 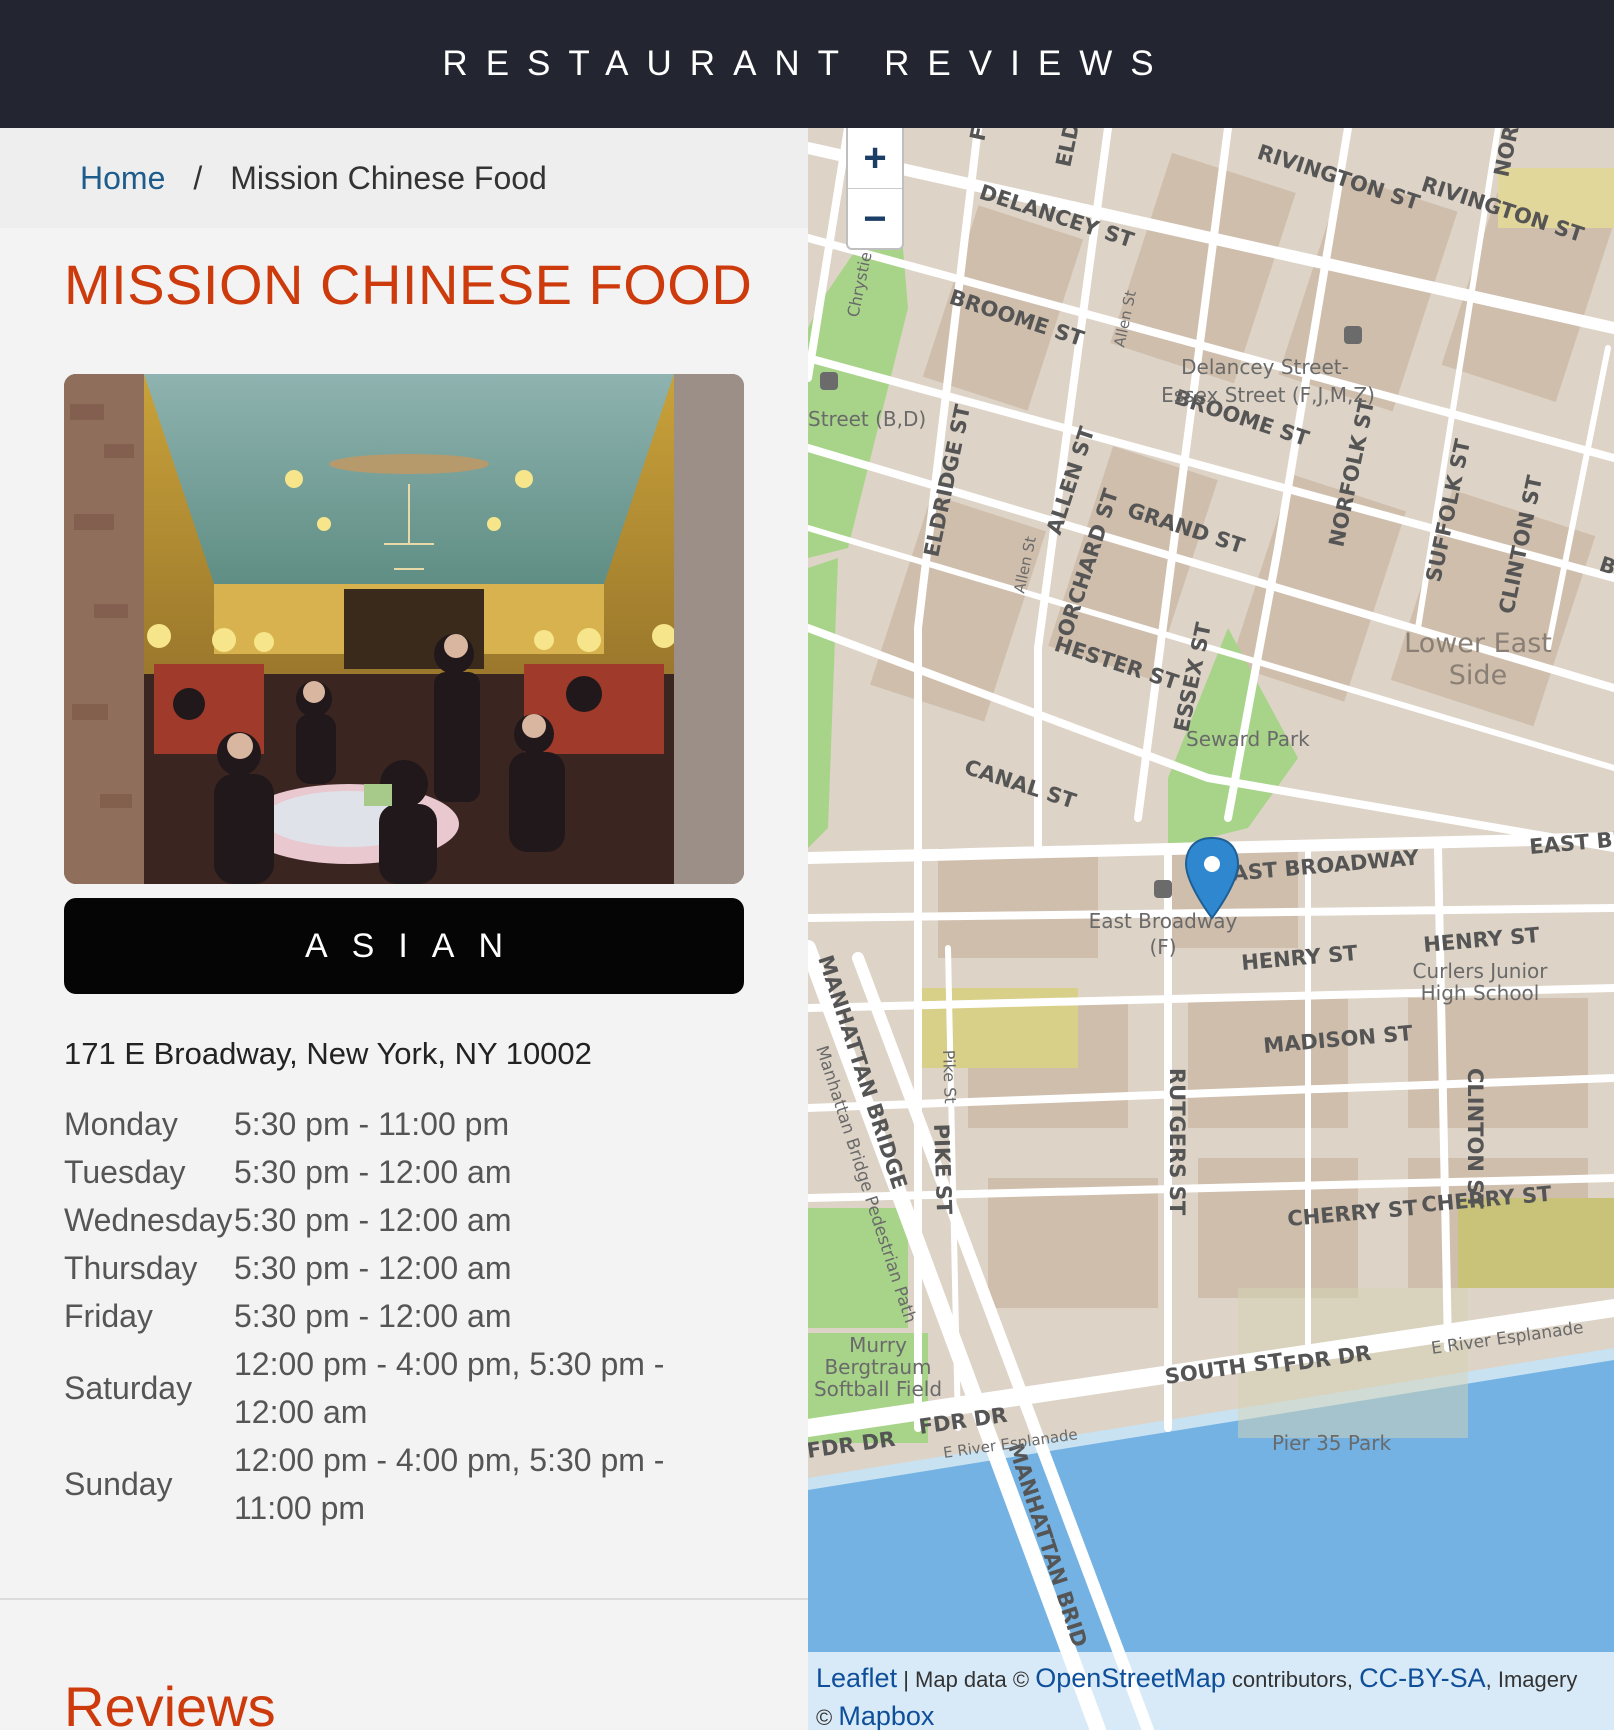 What do you see at coordinates (878, 1345) in the screenshot?
I see `map-label: Murry` at bounding box center [878, 1345].